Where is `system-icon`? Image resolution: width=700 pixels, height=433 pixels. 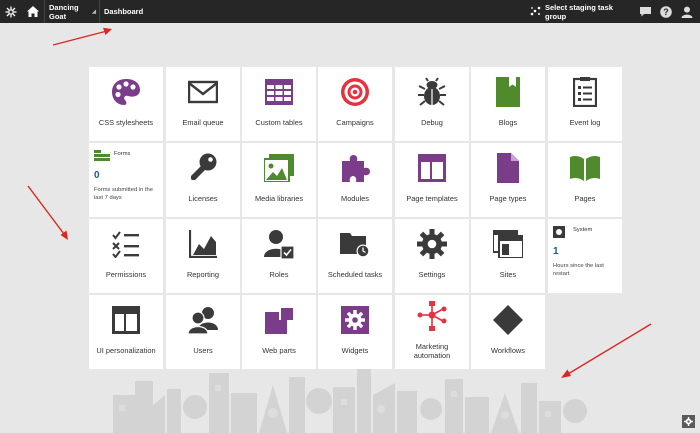
system-icon is located at coordinates (559, 232).